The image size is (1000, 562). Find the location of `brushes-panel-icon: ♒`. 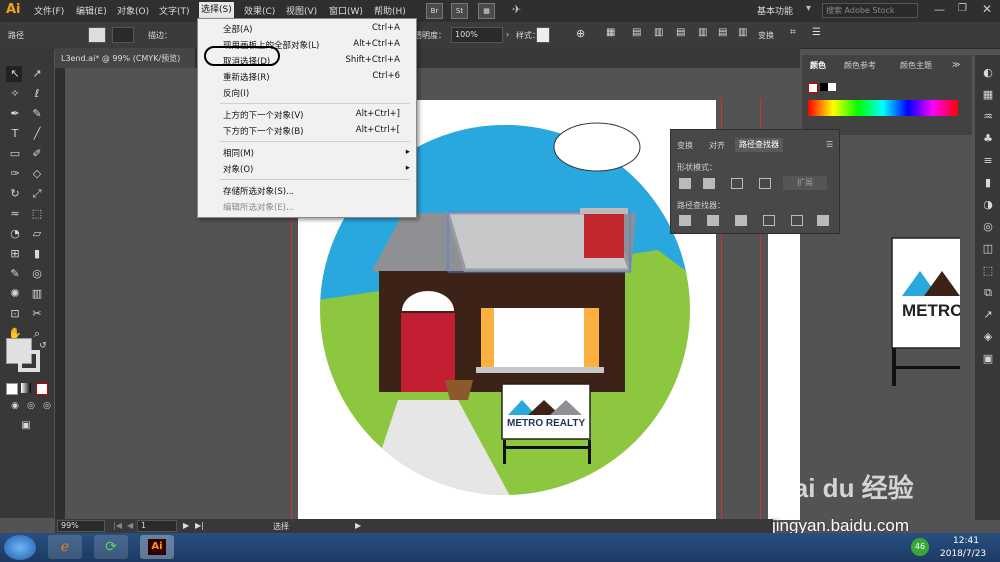

brushes-panel-icon: ♒ is located at coordinates (988, 117).